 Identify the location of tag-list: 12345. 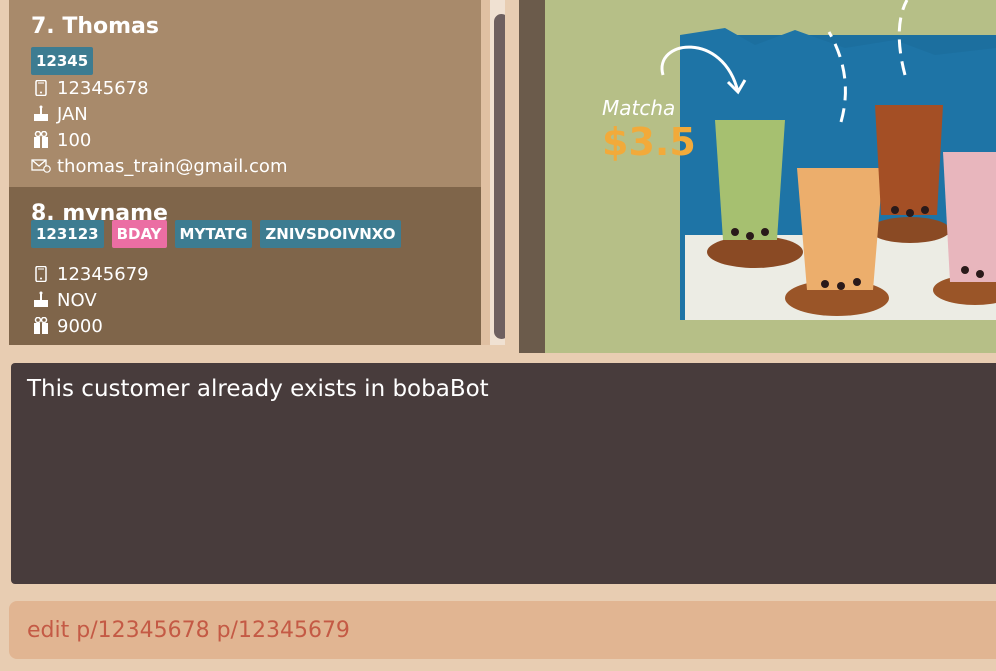
(62, 61).